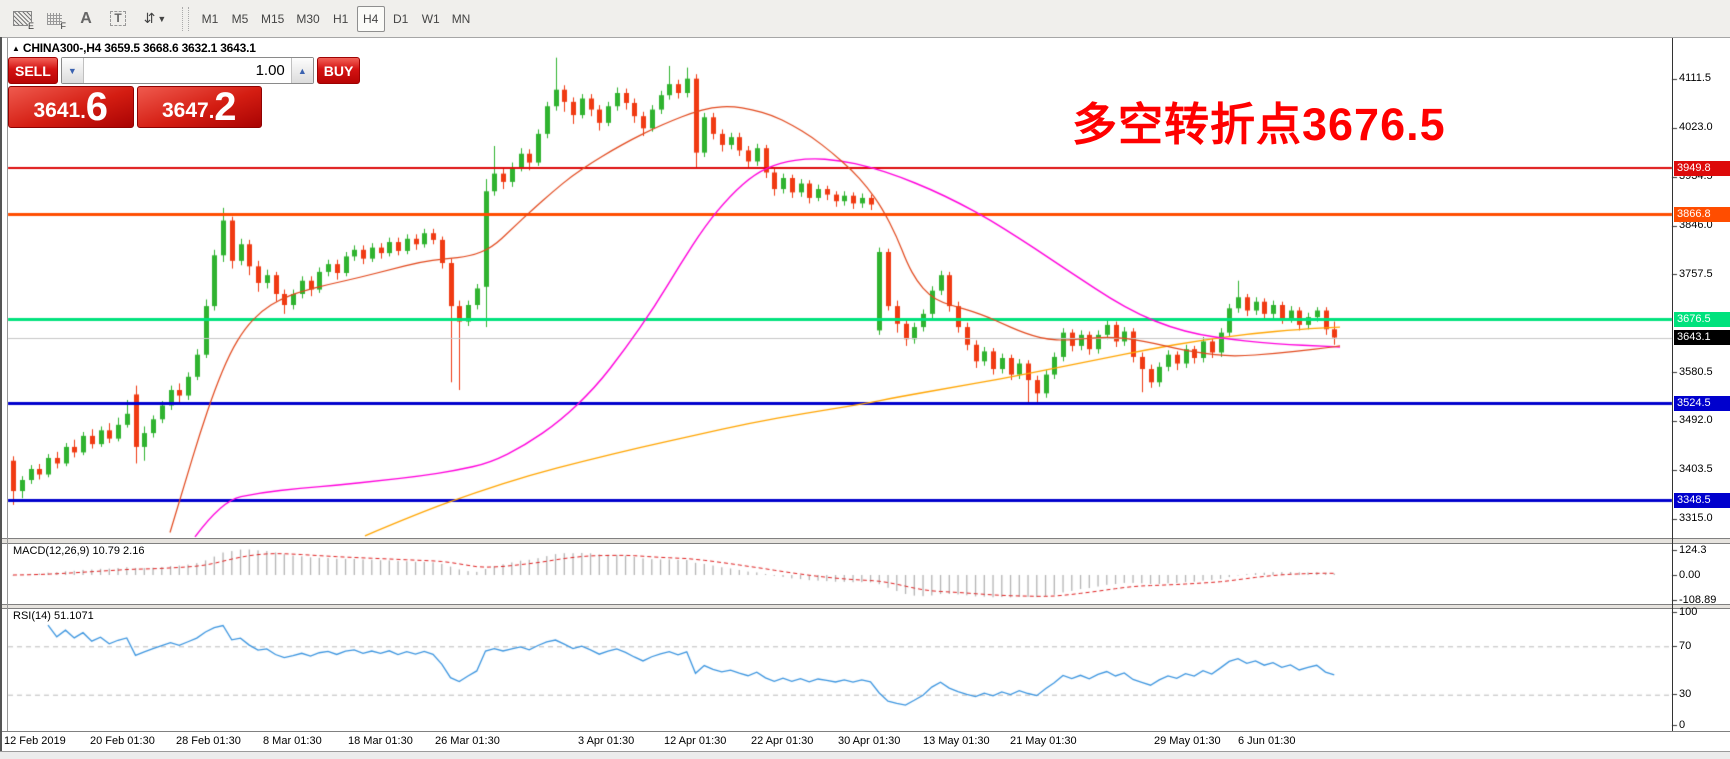 The image size is (1730, 759). I want to click on price-tick-label: 3403.5, so click(1696, 469).